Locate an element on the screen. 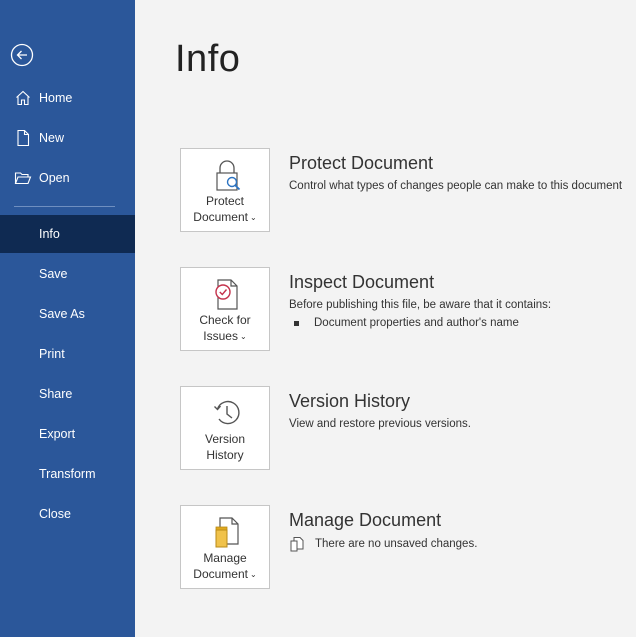 The height and width of the screenshot is (637, 636). sidebar-item-new: New is located at coordinates (67, 138).